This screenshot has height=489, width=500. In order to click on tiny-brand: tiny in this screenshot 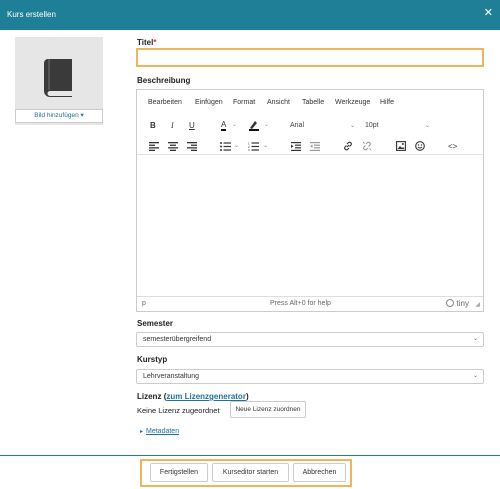, I will do `click(457, 303)`.